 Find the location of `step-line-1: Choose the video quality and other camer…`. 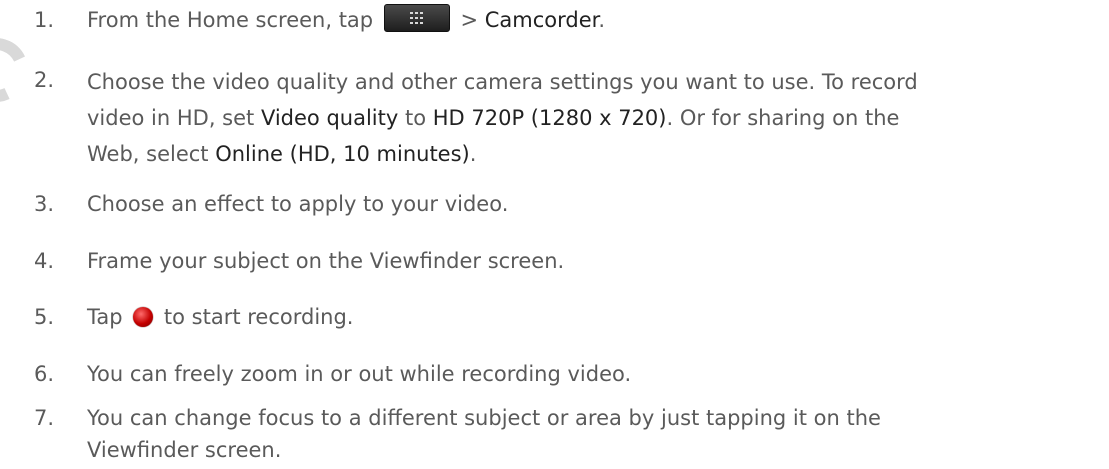

step-line-1: Choose the video quality and other camer… is located at coordinates (502, 82).